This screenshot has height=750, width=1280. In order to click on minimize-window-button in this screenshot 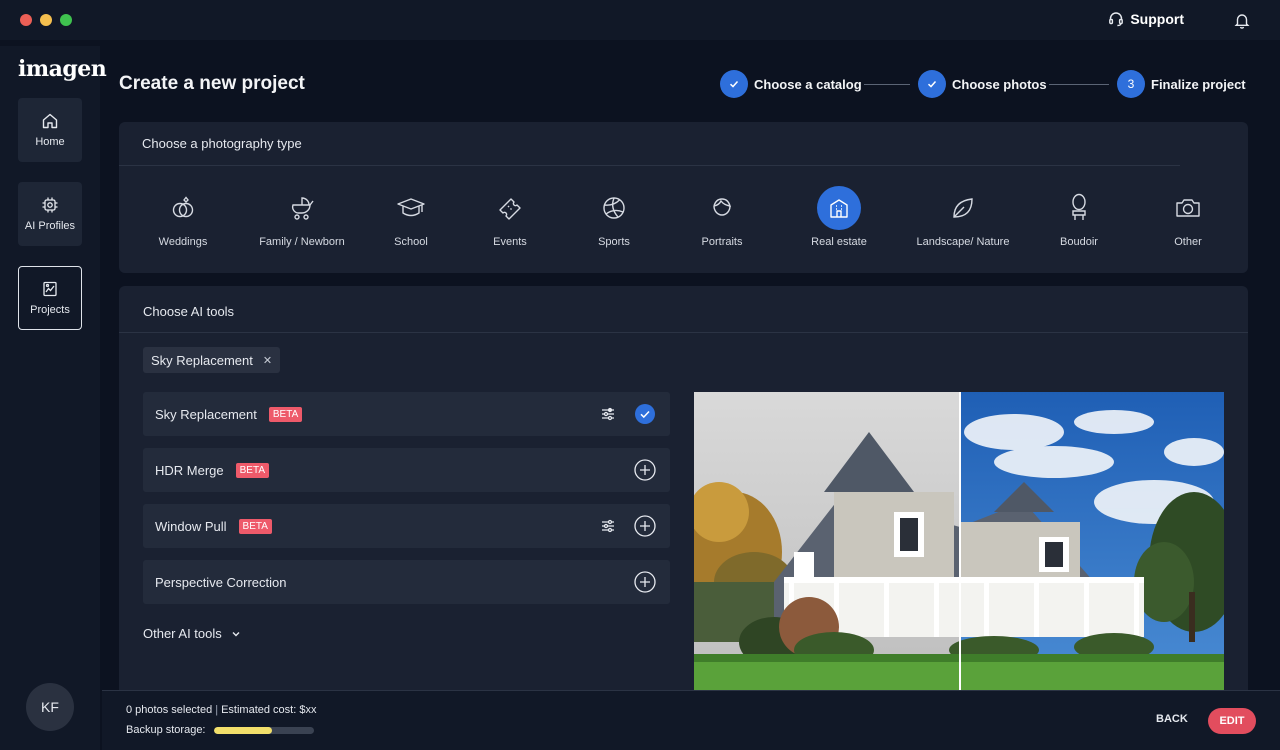, I will do `click(46, 20)`.